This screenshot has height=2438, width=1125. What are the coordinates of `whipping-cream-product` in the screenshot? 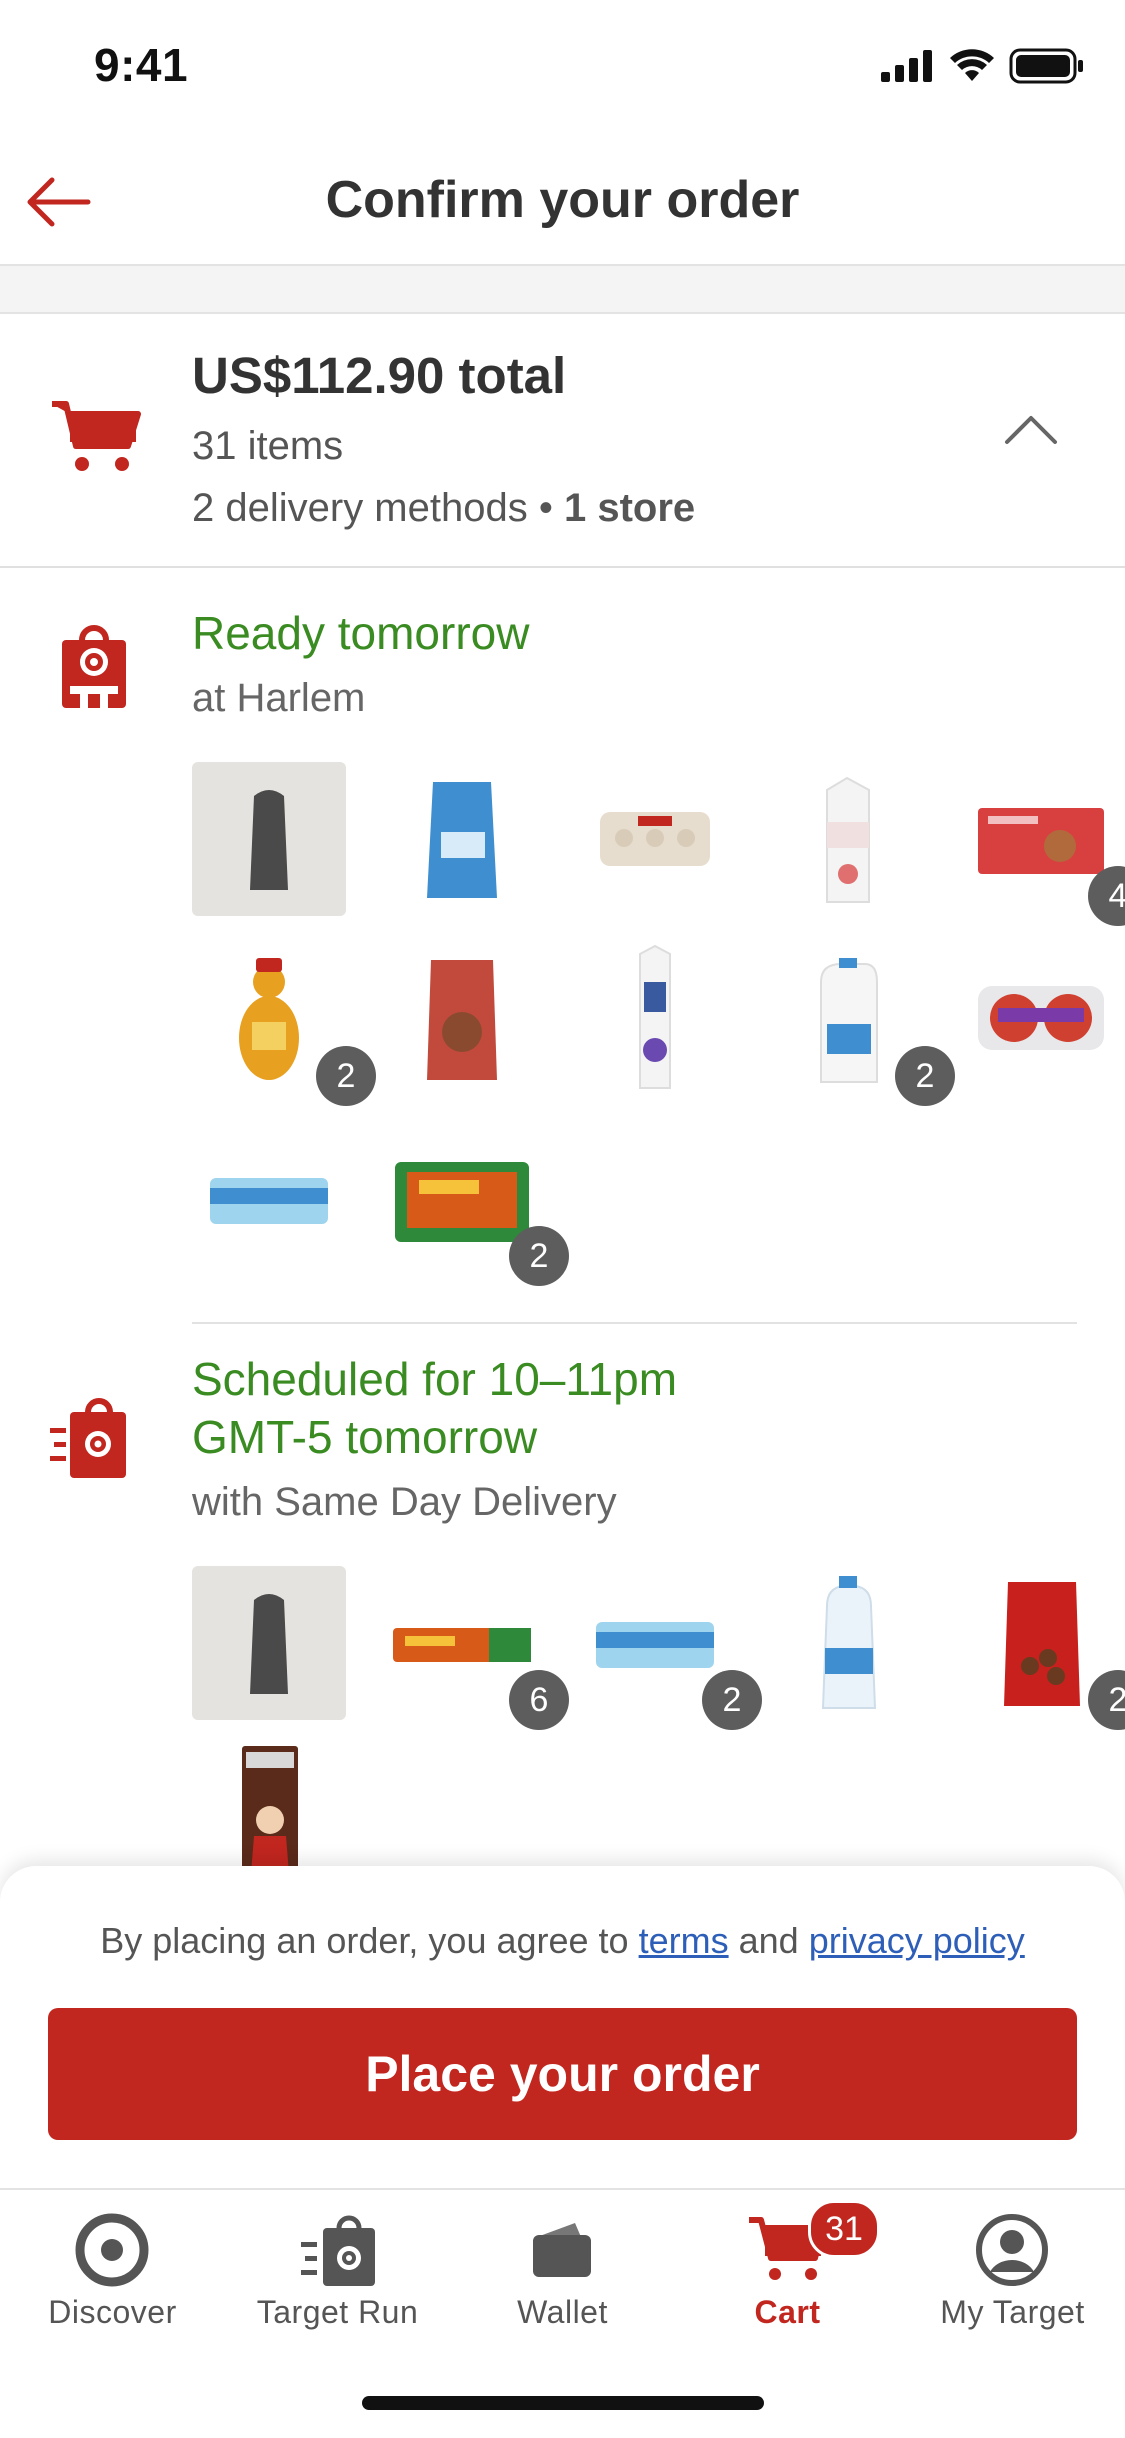 It's located at (848, 839).